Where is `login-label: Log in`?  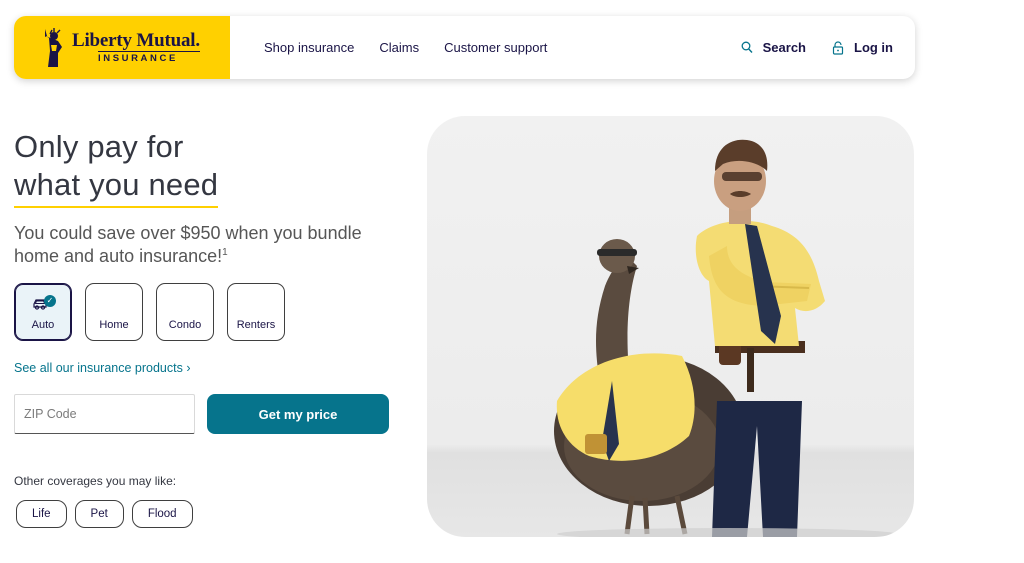
login-label: Log in is located at coordinates (873, 47).